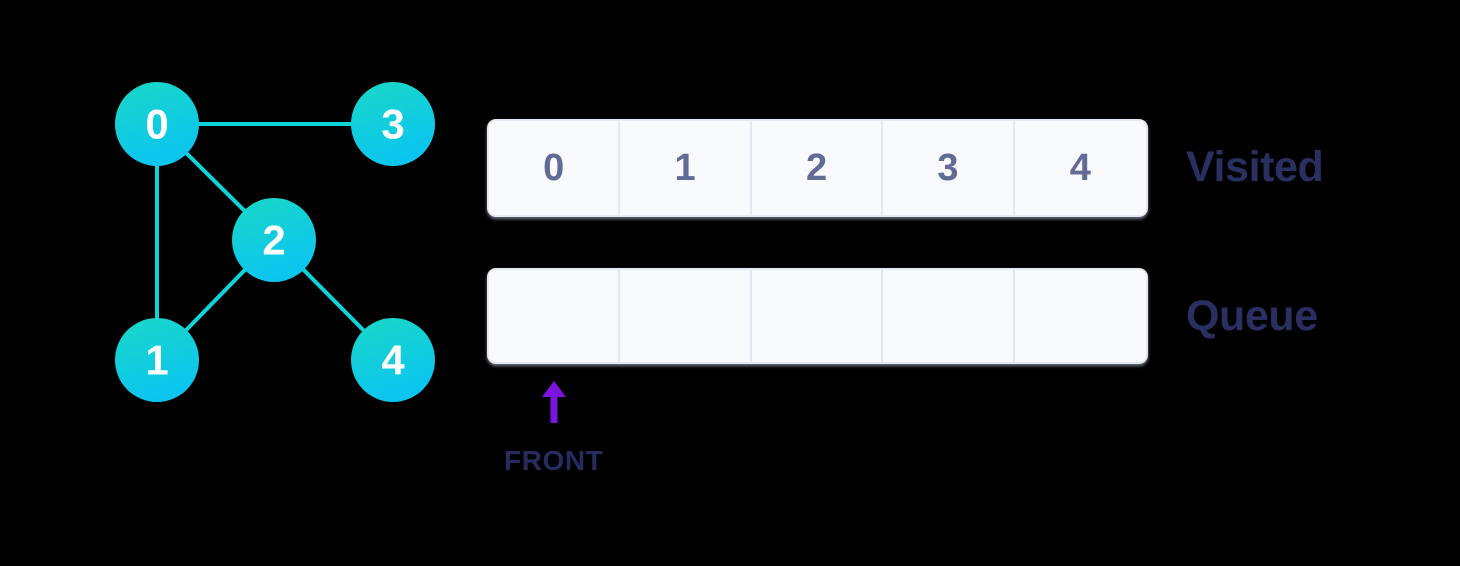 The height and width of the screenshot is (566, 1460). I want to click on graph-node-label-1: 1, so click(156, 360).